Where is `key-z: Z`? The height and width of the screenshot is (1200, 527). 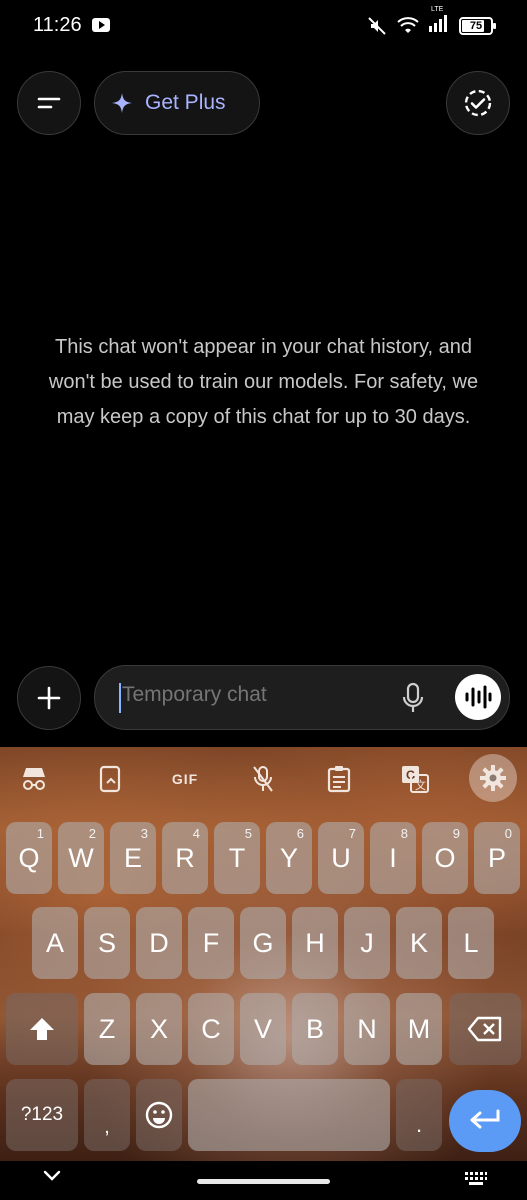
key-z: Z is located at coordinates (107, 1029).